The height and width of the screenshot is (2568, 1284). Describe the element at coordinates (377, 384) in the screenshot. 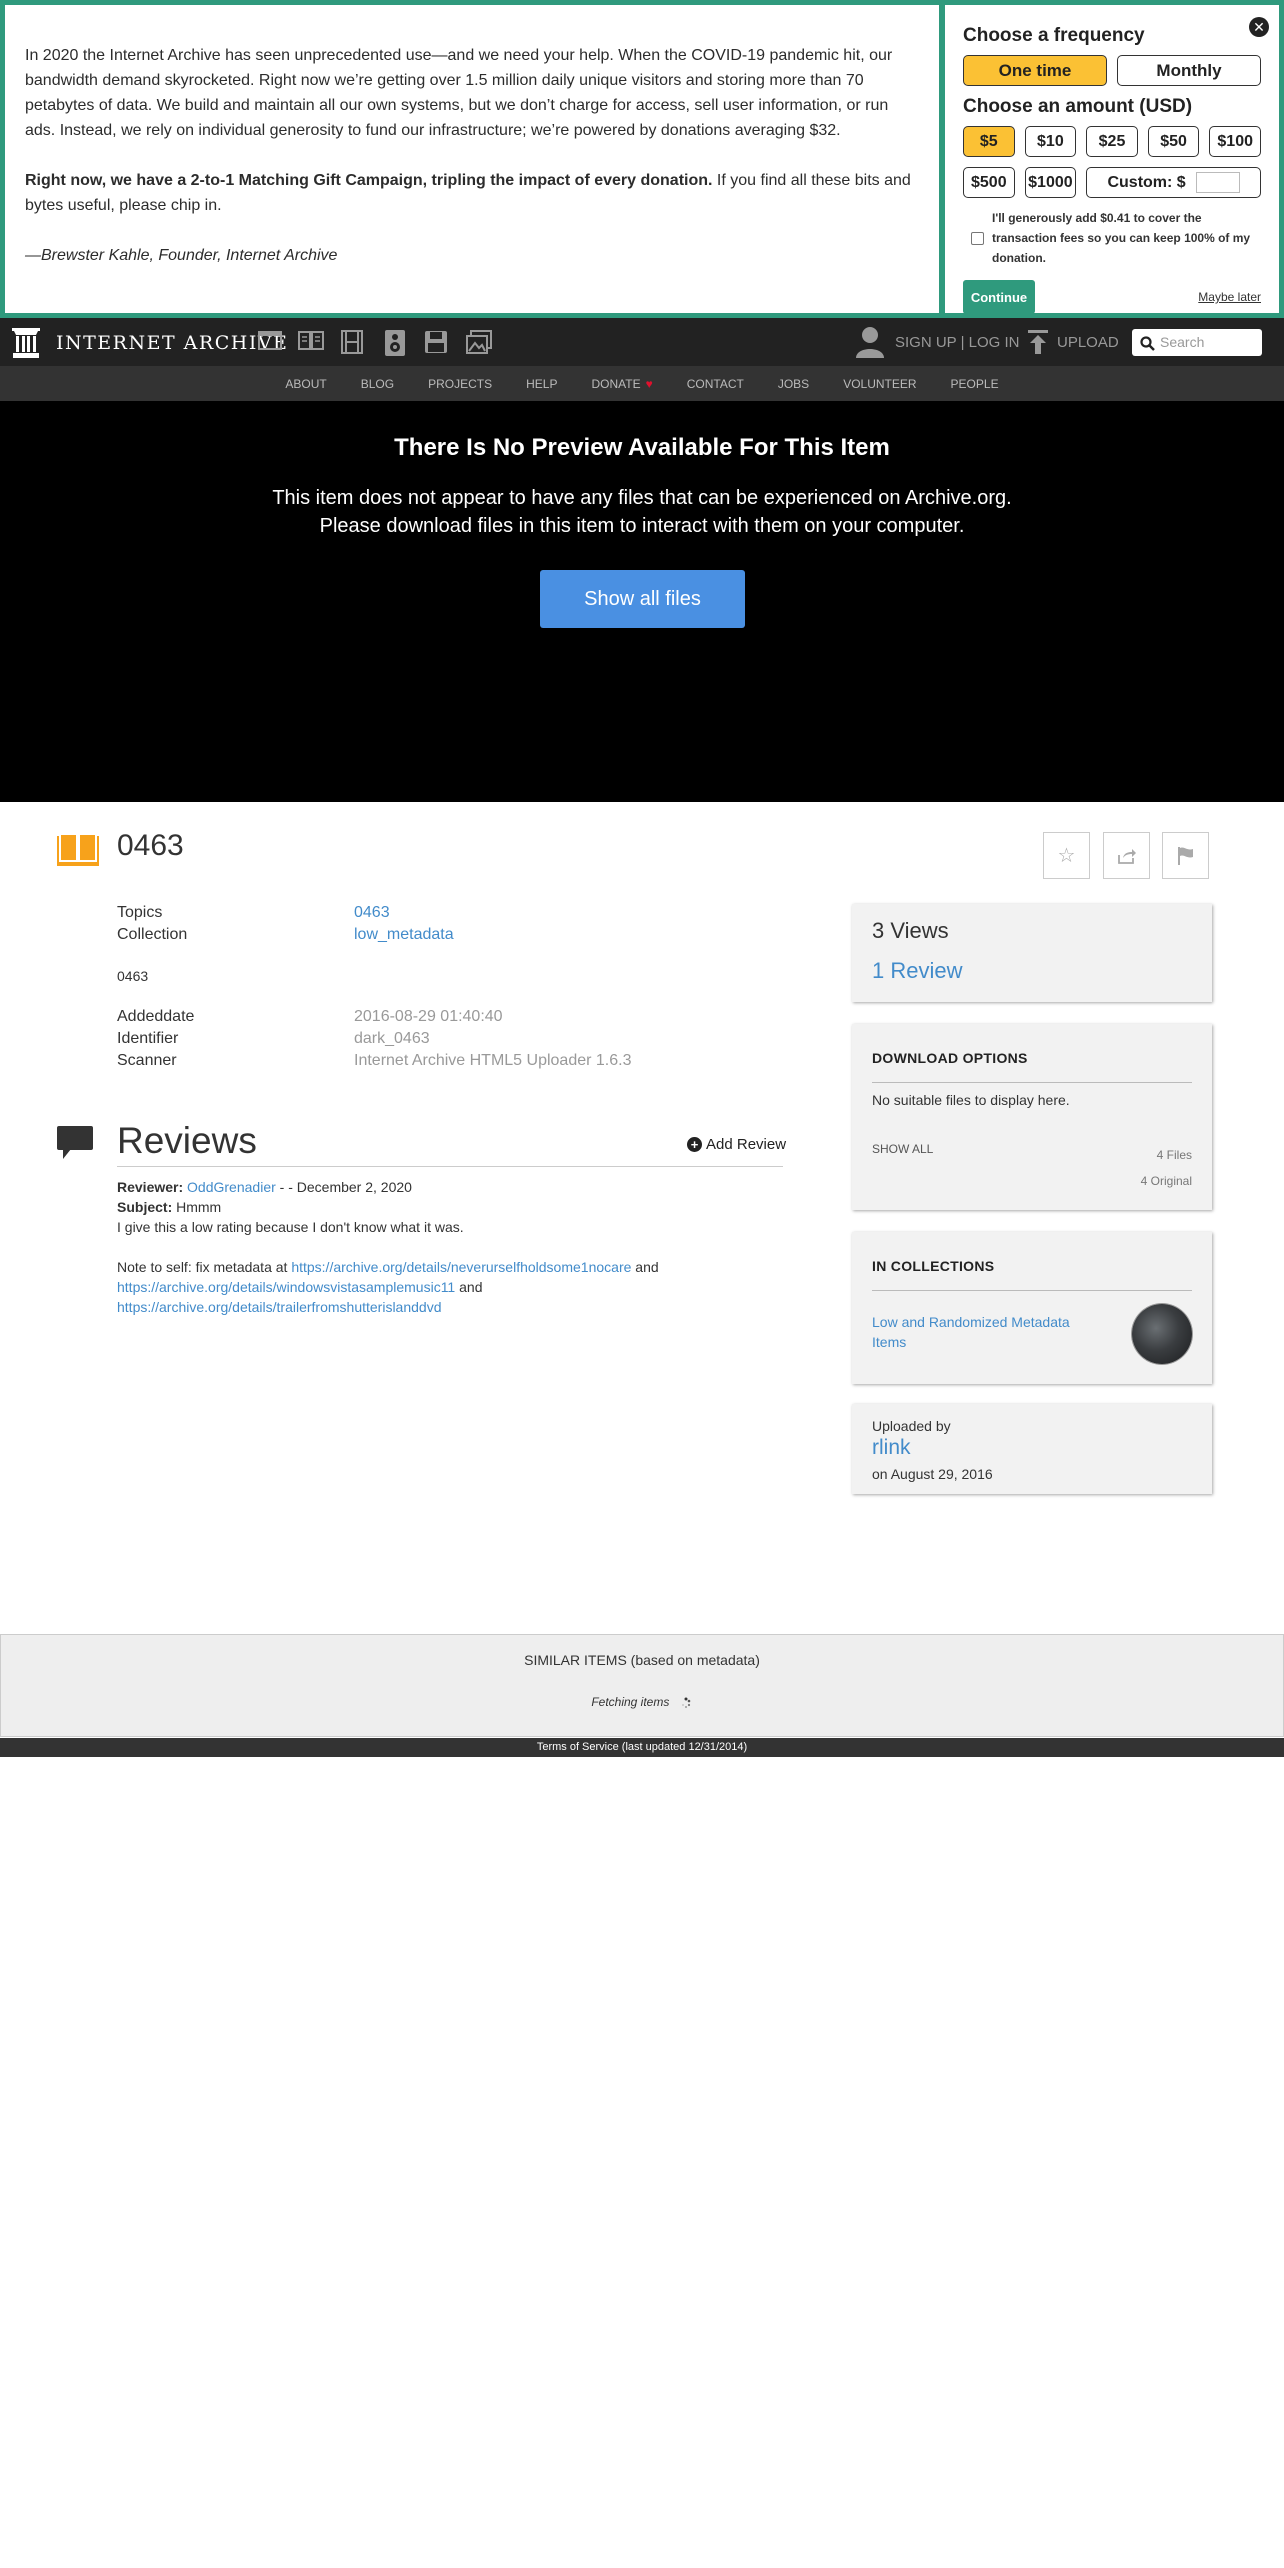

I see `nav-blog-link: BLOG` at that location.